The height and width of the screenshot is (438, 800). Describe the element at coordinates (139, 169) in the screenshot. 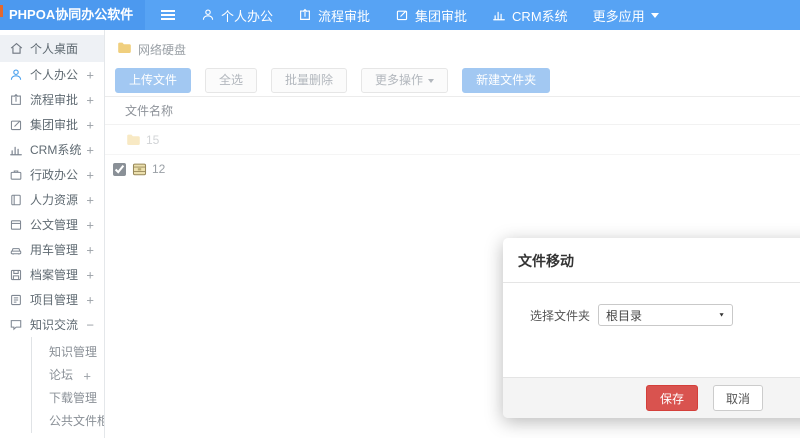

I see `archive-icon` at that location.